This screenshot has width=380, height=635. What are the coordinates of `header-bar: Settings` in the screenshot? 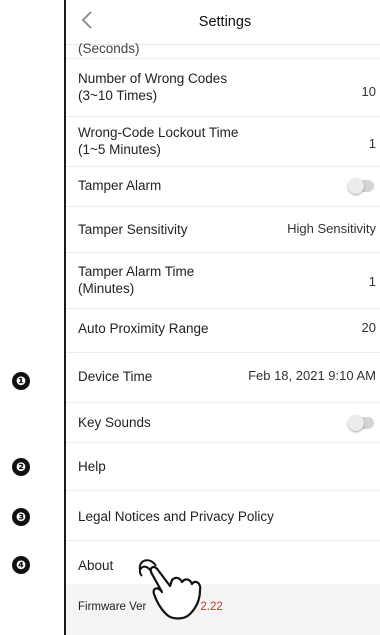 It's located at (223, 22).